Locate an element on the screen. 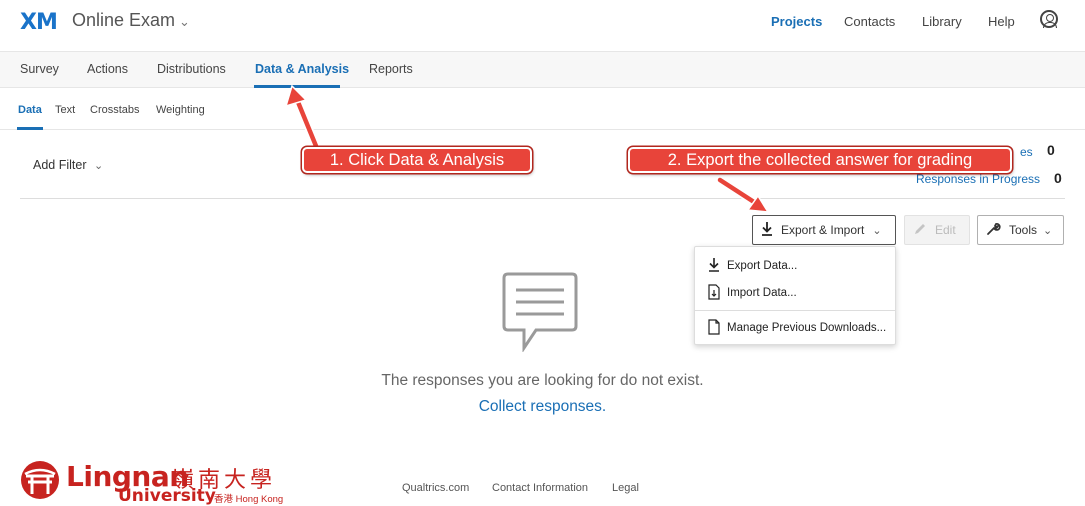 This screenshot has width=1085, height=506. responses-count: 0 is located at coordinates (1051, 150).